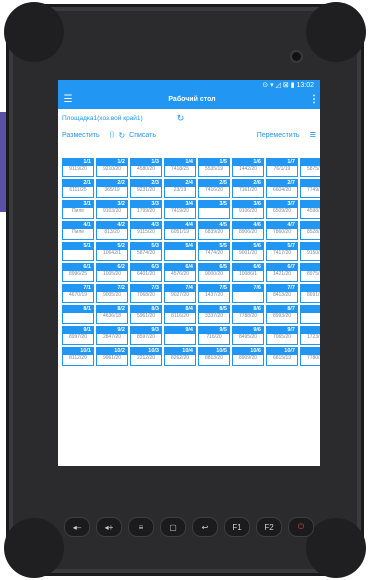 The height and width of the screenshot is (580, 372). I want to click on grid-cell: 2/1 6111/25, so click(78, 188).